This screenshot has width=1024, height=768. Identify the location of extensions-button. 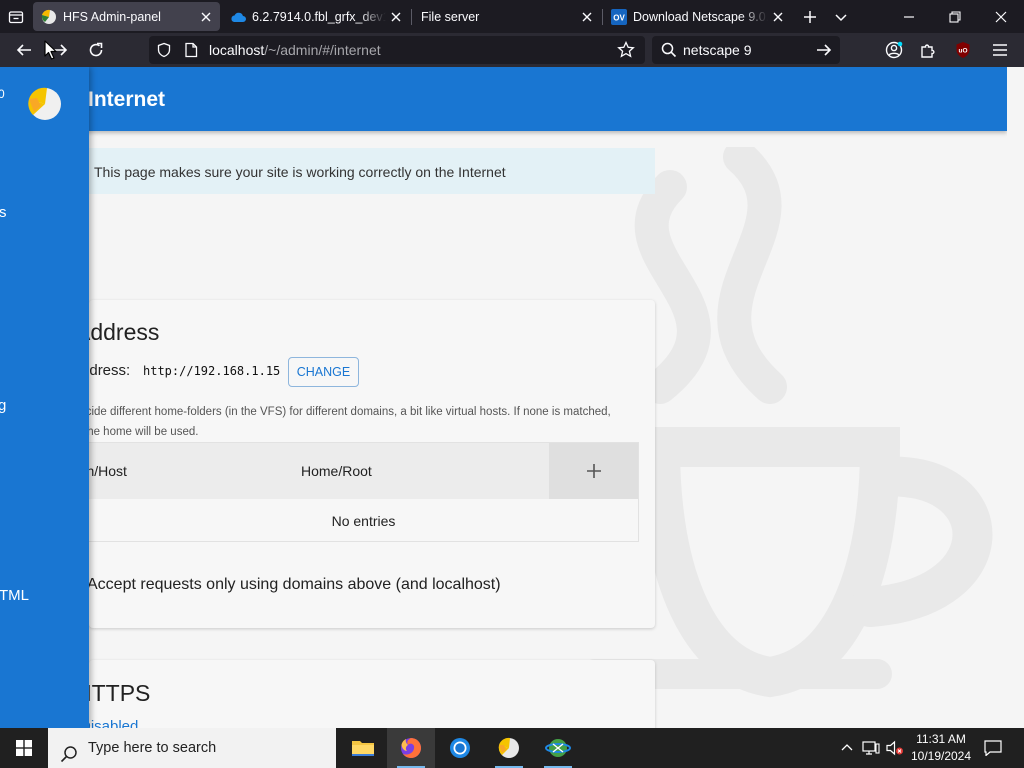
(928, 50).